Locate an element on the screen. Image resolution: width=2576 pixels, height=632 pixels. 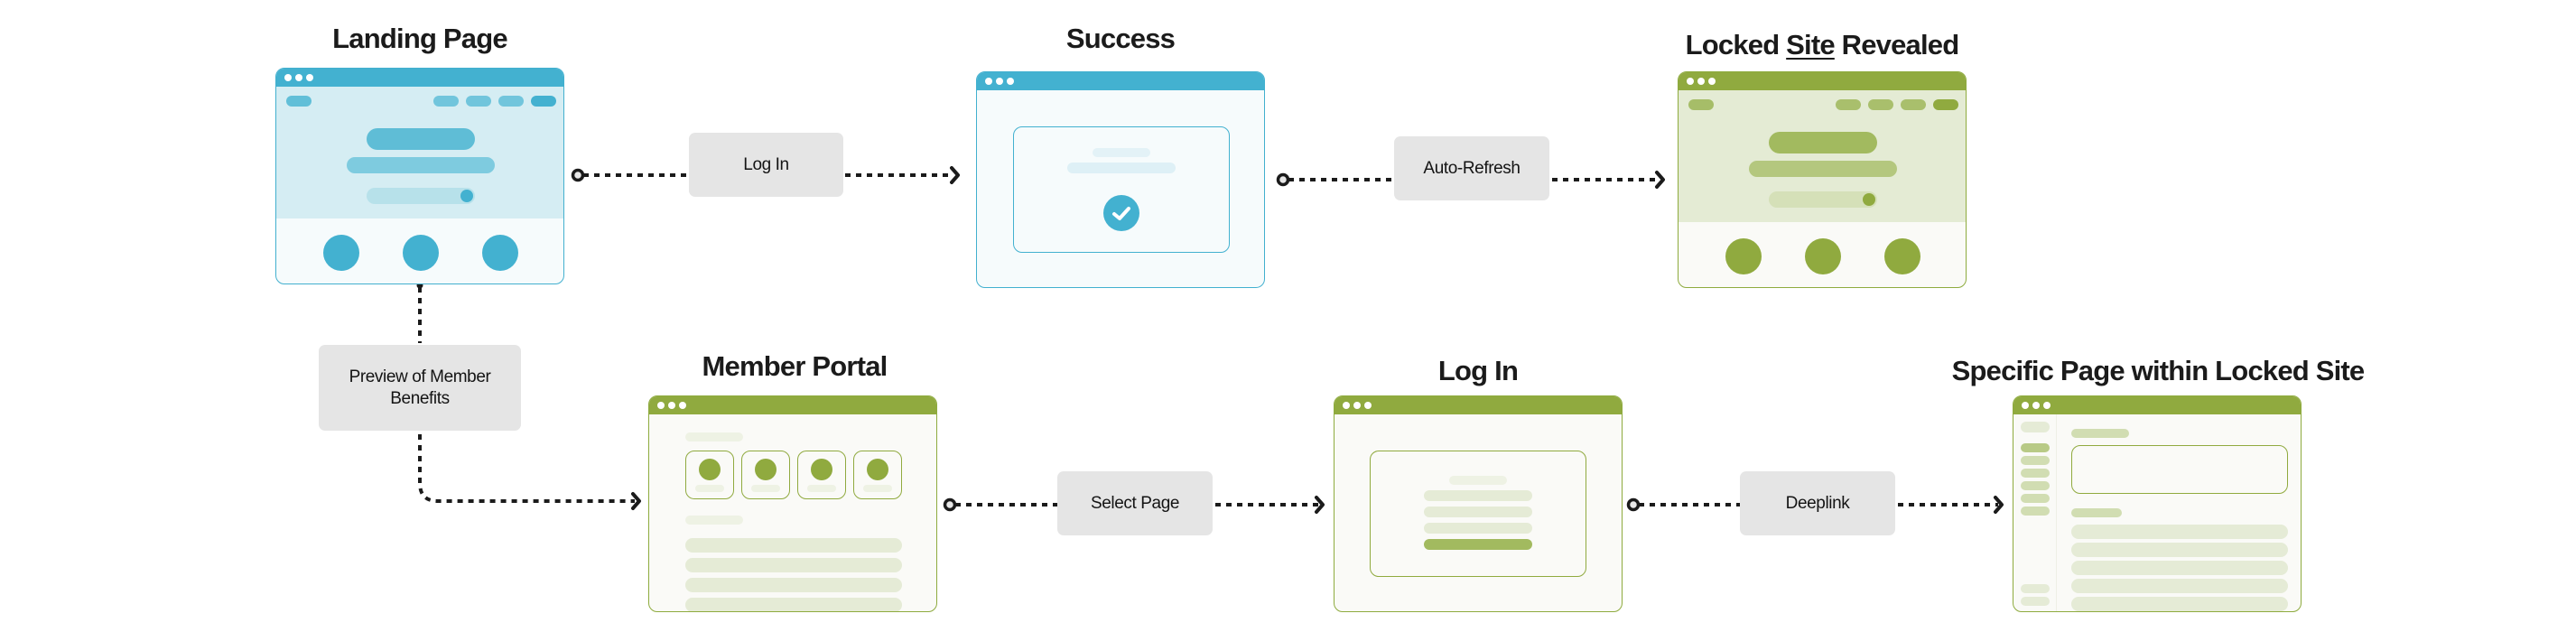
screen-title-locked-site-revealed: Locked Site Revealed is located at coordinates (1823, 45).